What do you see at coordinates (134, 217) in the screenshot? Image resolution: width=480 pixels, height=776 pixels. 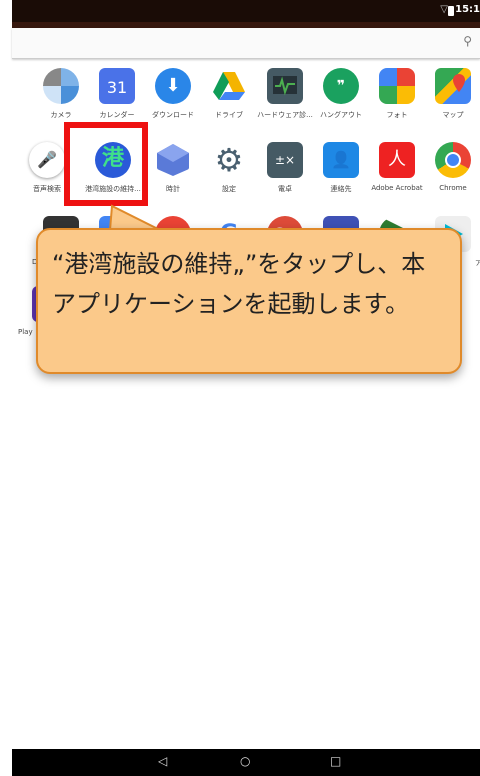 I see `callout-pointer` at bounding box center [134, 217].